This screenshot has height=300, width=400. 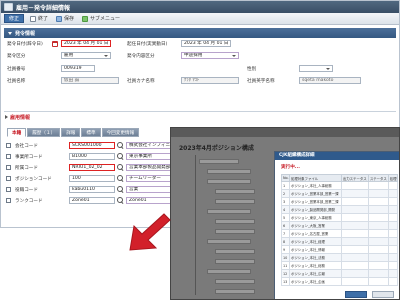 I want to click on table-row: 6 ポジション_大阪_営業, so click(x=340, y=225).